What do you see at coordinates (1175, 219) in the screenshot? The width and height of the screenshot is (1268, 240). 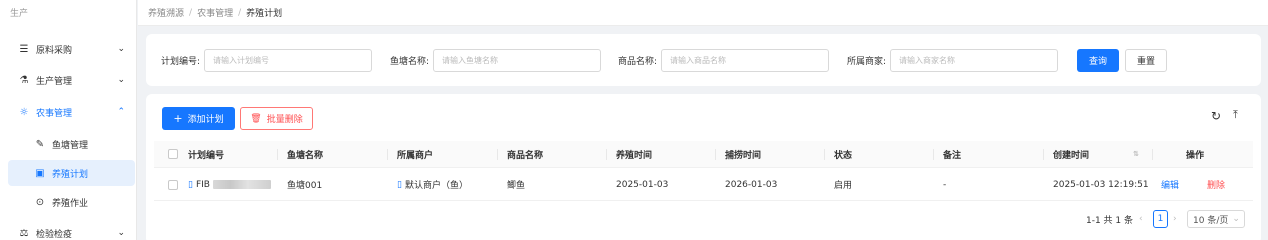 I see `next-page-button: ›` at bounding box center [1175, 219].